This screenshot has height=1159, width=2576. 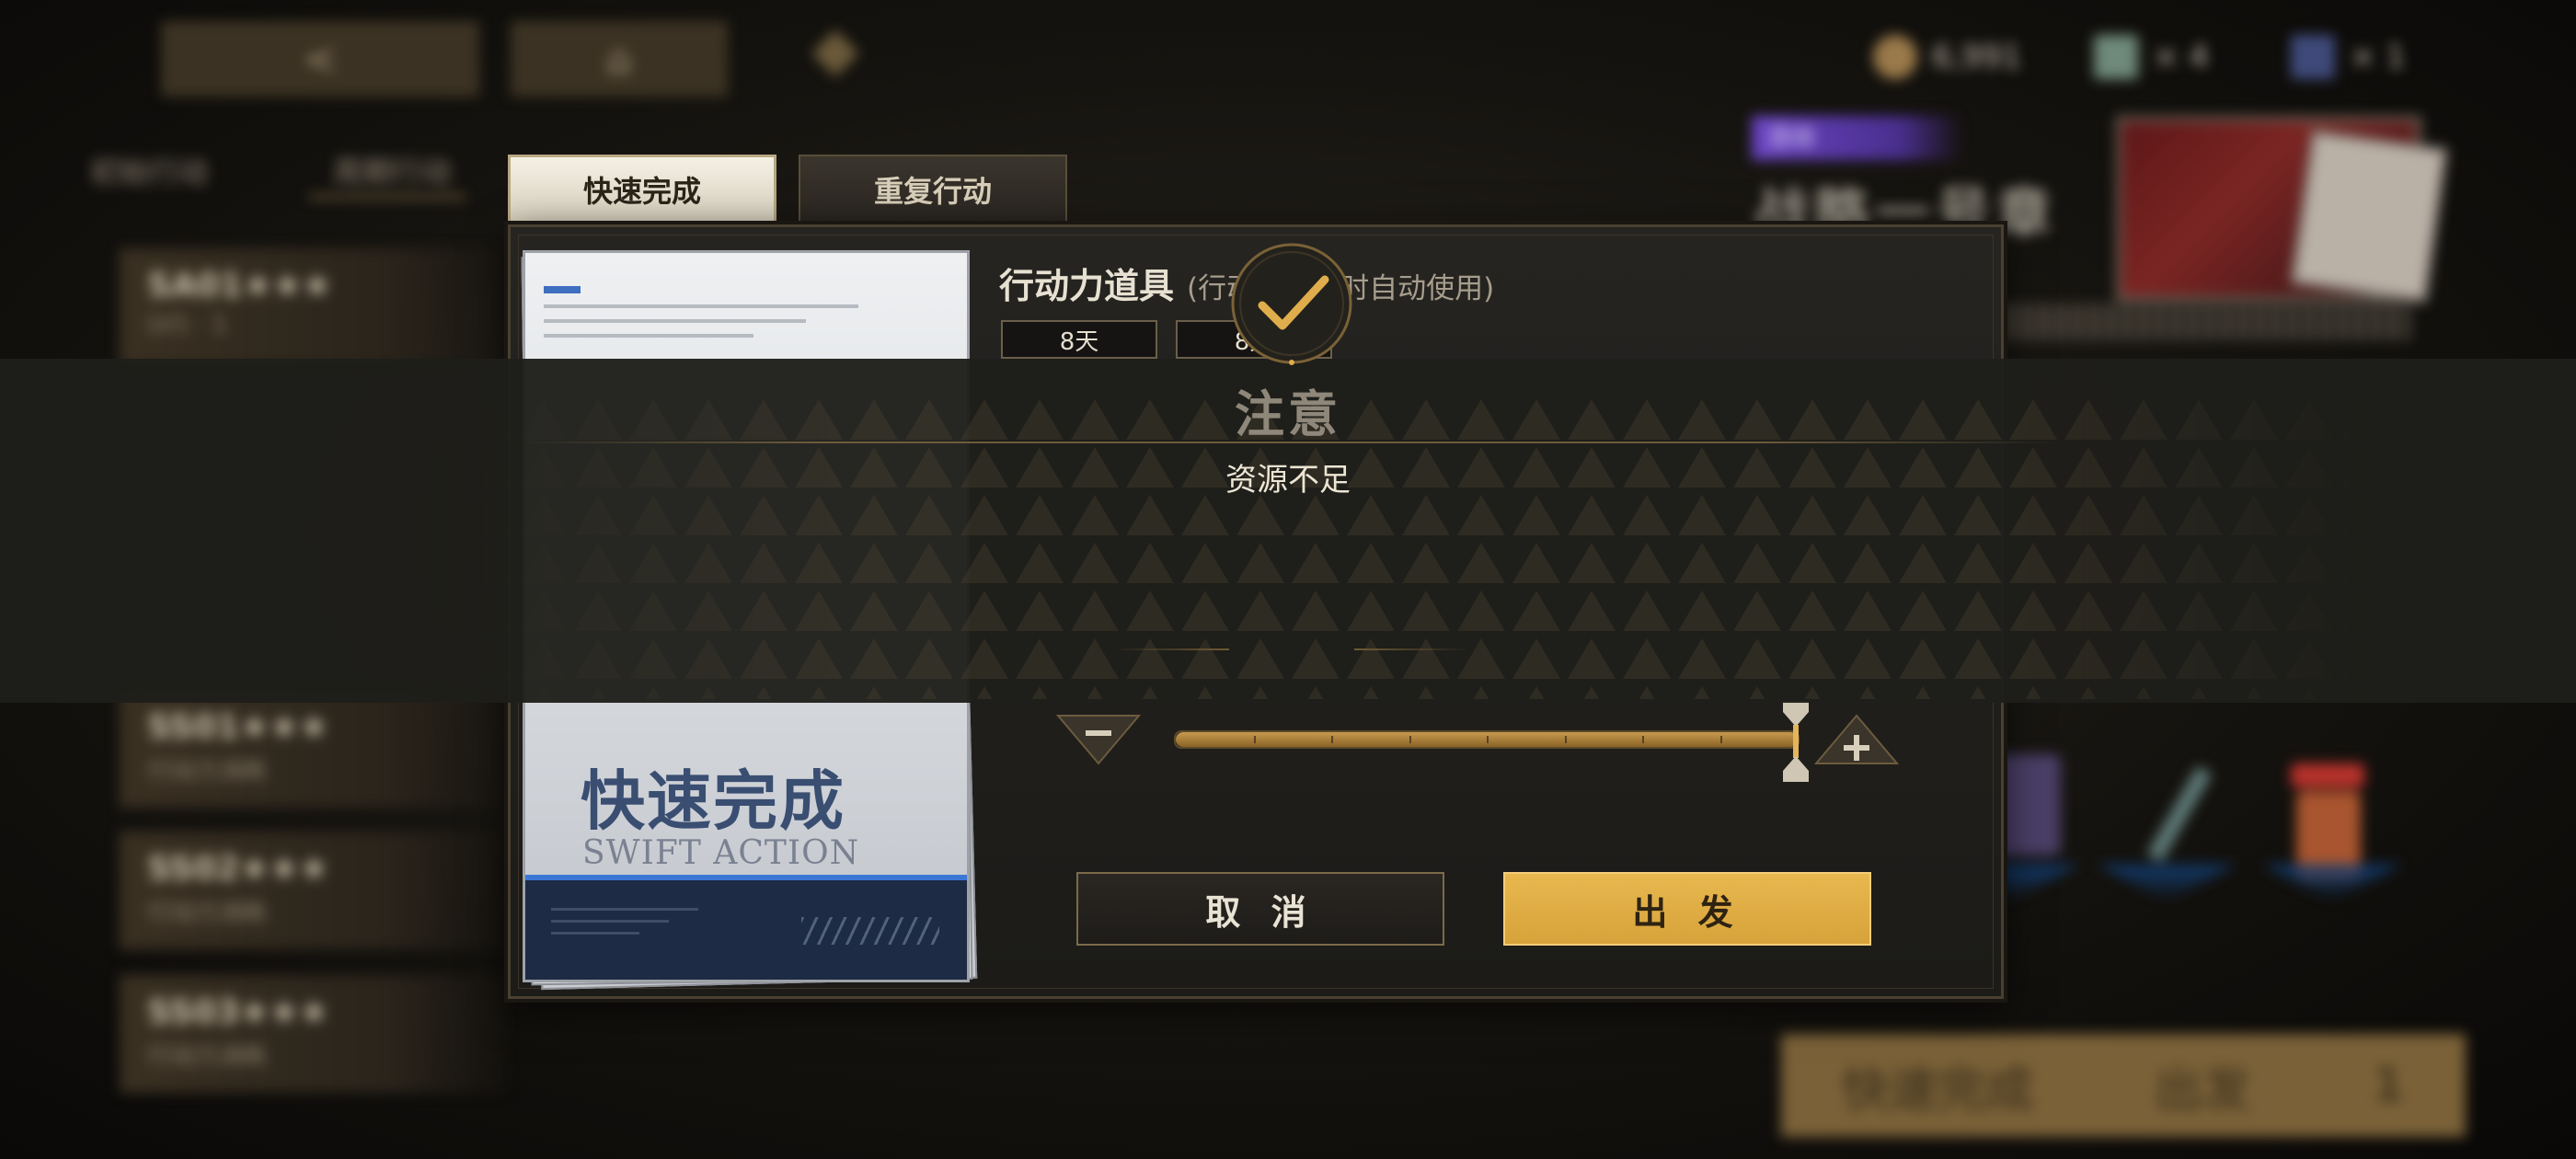 I want to click on energy-icon, so click(x=2116, y=57).